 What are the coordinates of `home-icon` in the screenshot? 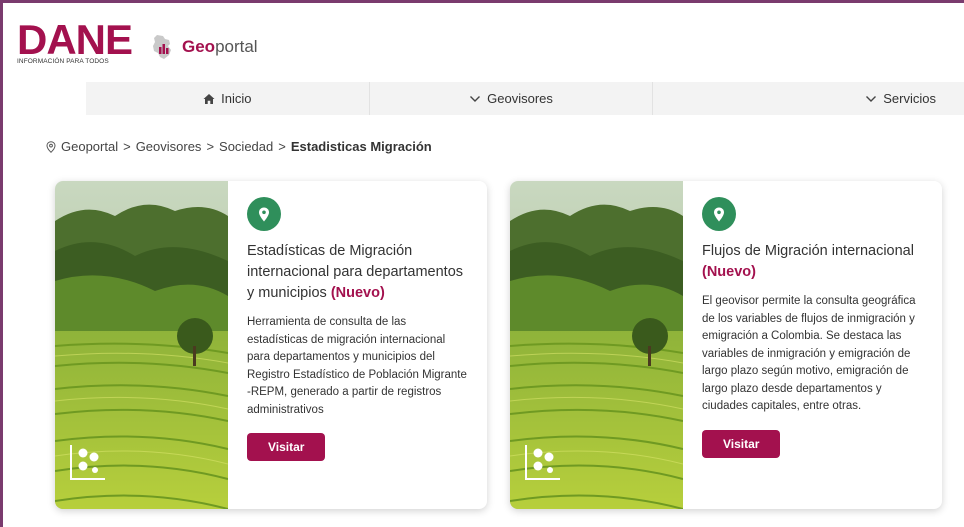 It's located at (209, 98).